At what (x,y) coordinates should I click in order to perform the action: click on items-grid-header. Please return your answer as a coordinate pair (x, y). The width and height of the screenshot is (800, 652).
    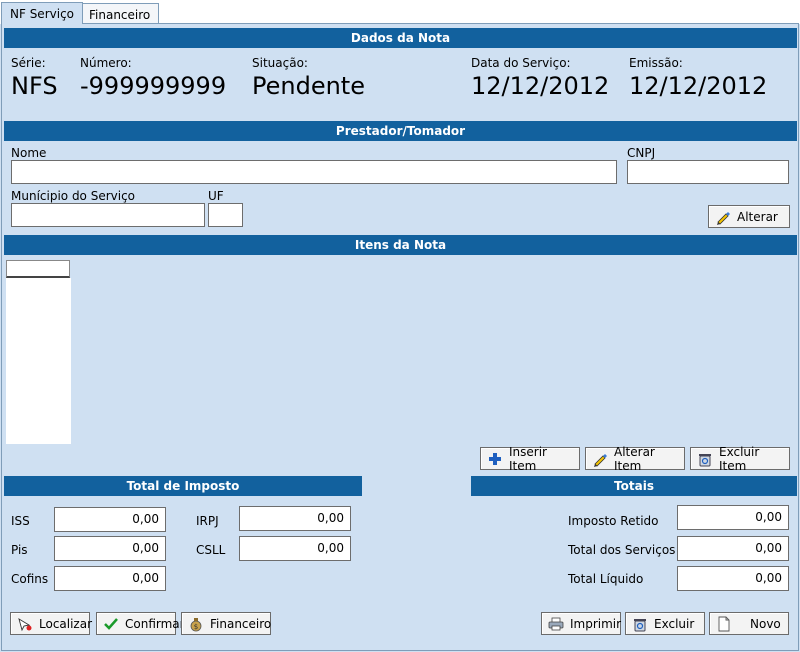
    Looking at the image, I should click on (38, 269).